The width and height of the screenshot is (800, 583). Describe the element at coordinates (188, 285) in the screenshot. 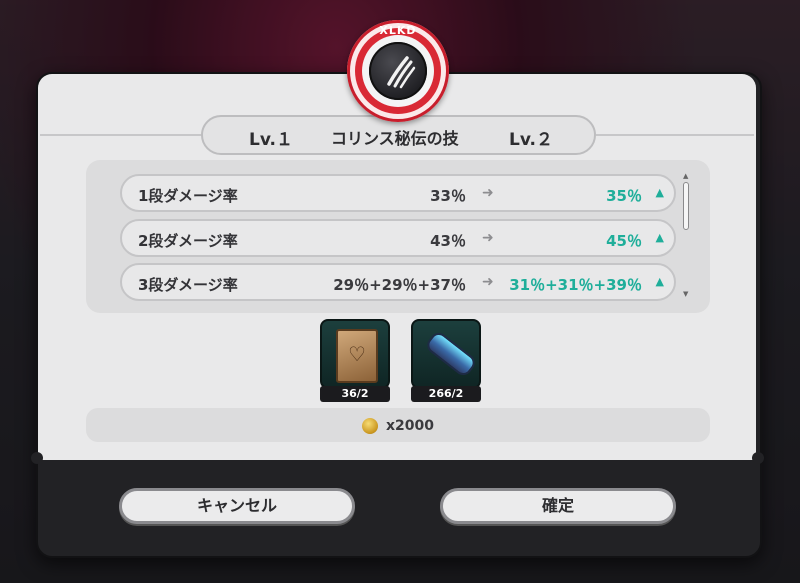

I see `stat-label: 3段ダメージ率` at that location.